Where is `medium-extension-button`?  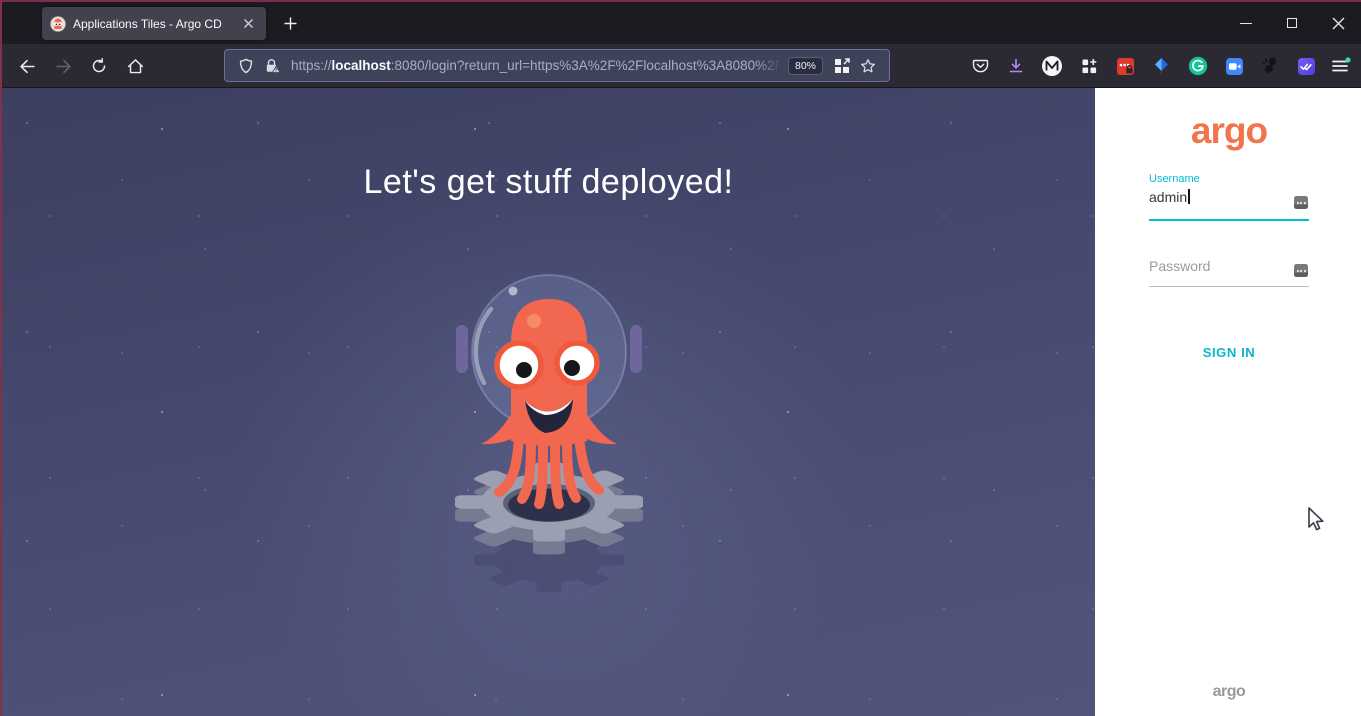
medium-extension-button is located at coordinates (1052, 66).